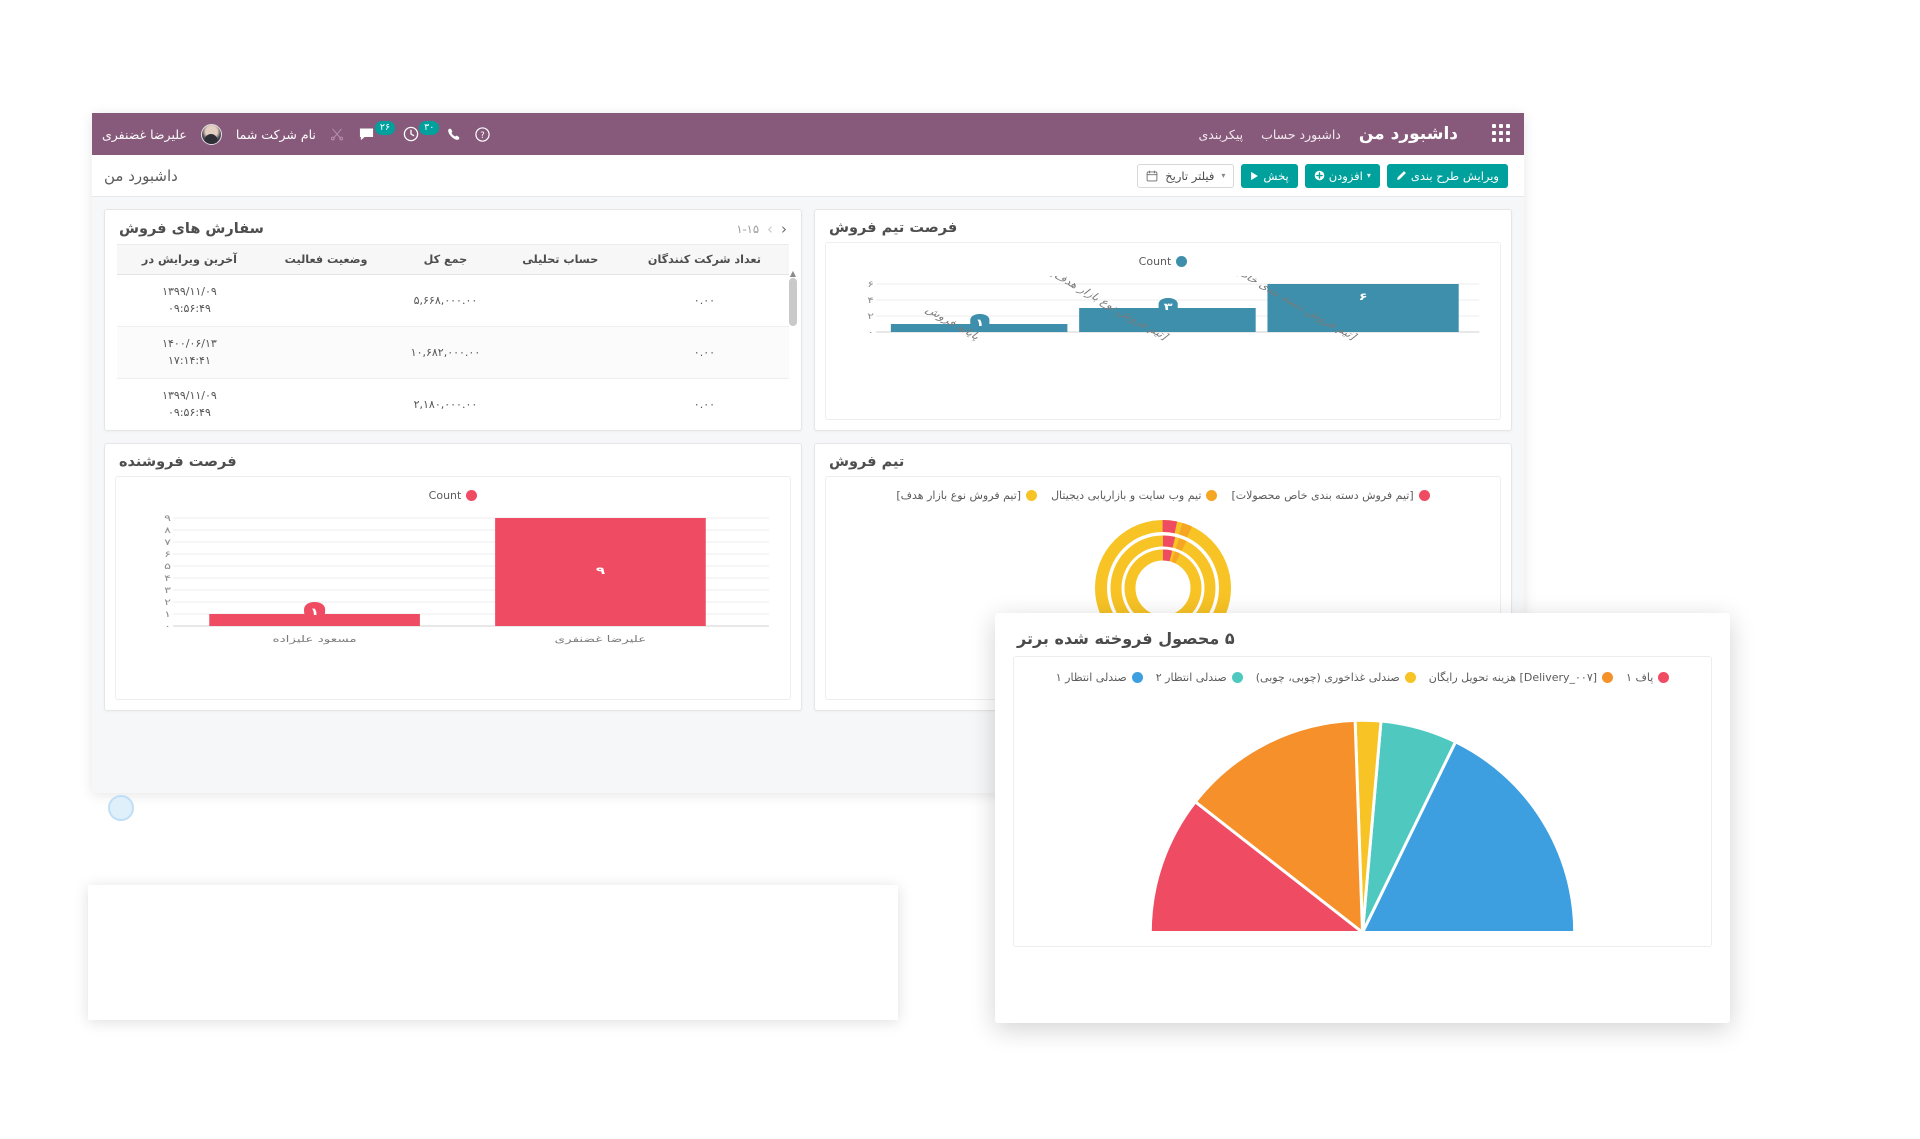 This screenshot has height=1139, width=1920. What do you see at coordinates (167, 518) in the screenshot?
I see `svg-text: ۹` at bounding box center [167, 518].